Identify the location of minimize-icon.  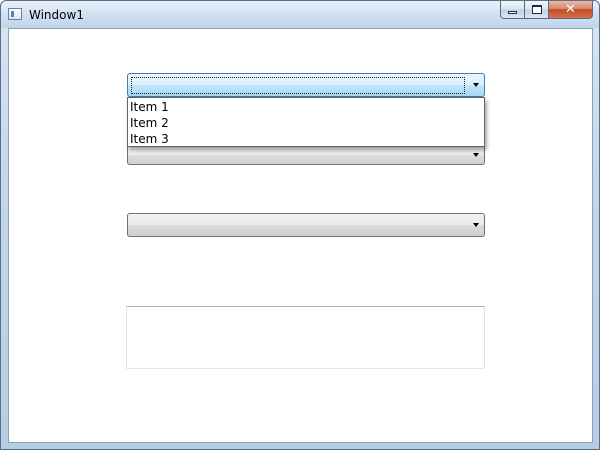
(512, 12).